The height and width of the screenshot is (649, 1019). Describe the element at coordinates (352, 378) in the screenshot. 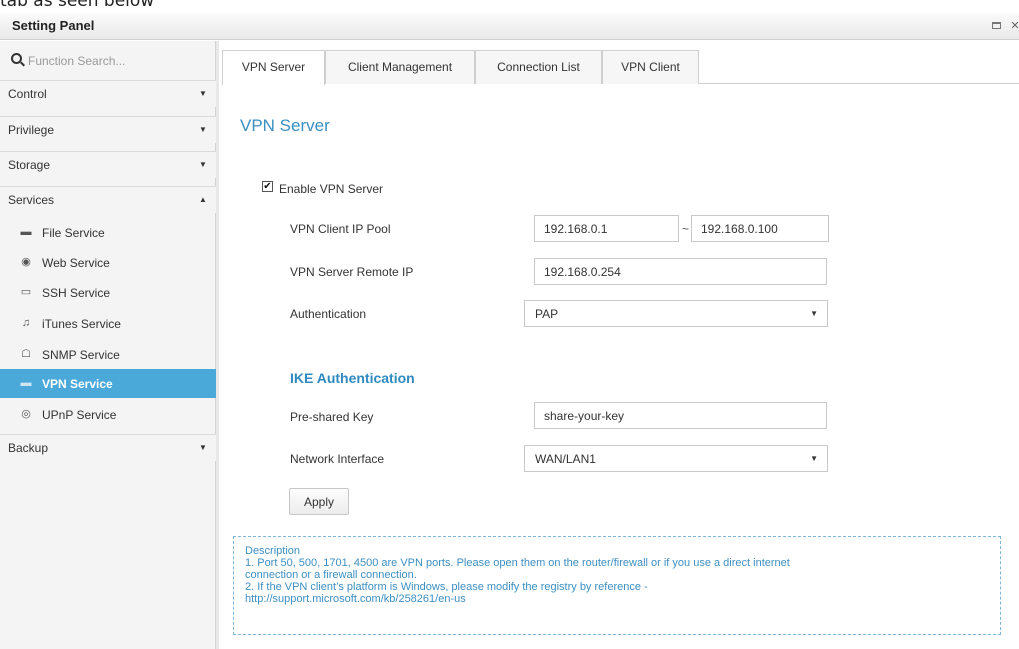

I see `ike-authentication-heading: IKE Authentication` at that location.